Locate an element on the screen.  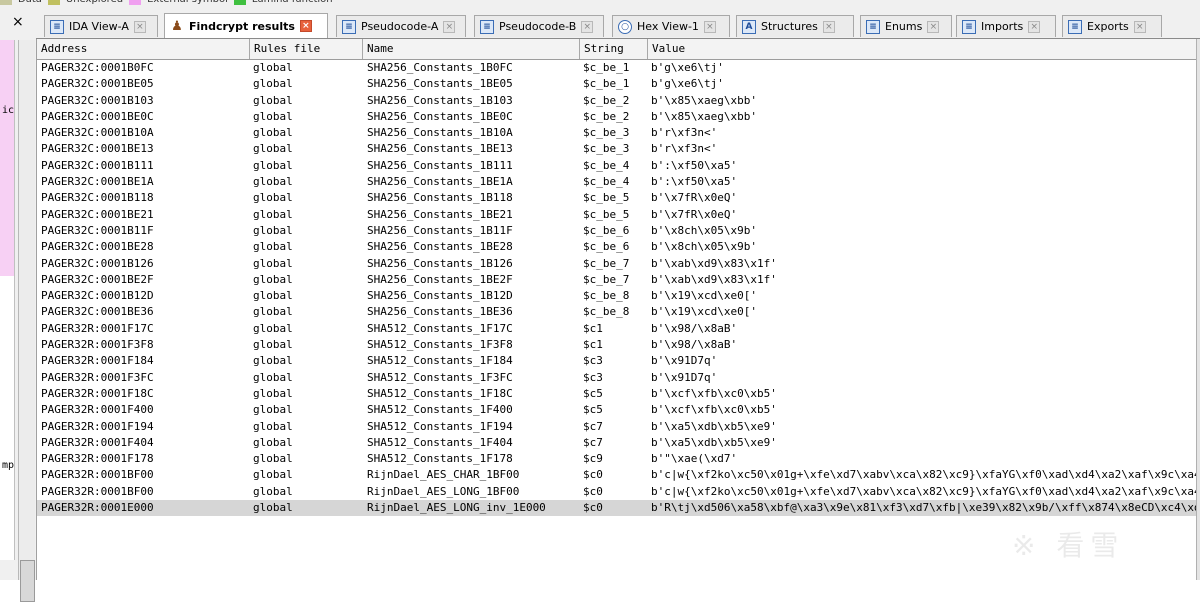
legend-label: Unexplored is located at coordinates (94, 2).